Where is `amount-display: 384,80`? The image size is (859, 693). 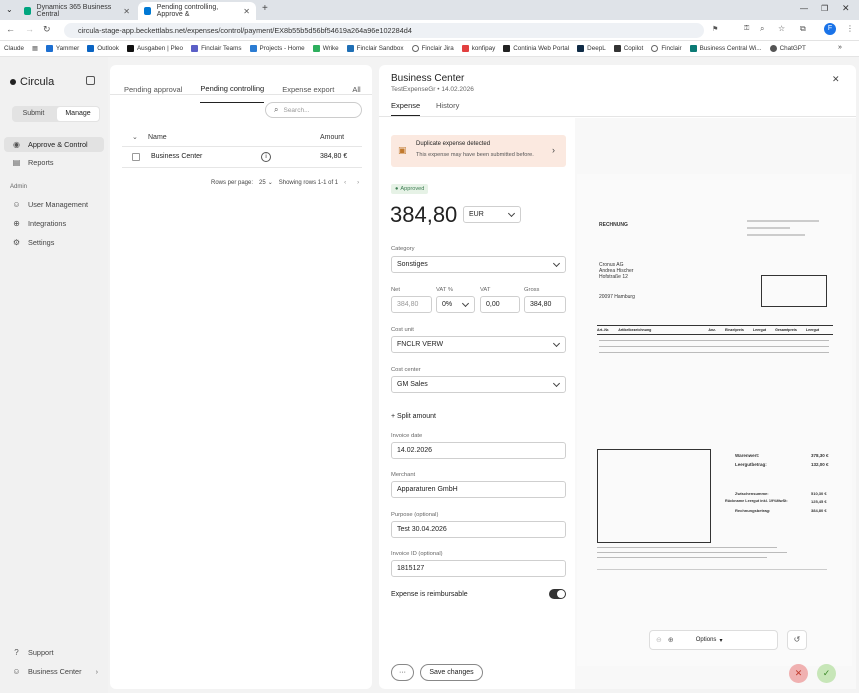 amount-display: 384,80 is located at coordinates (423, 215).